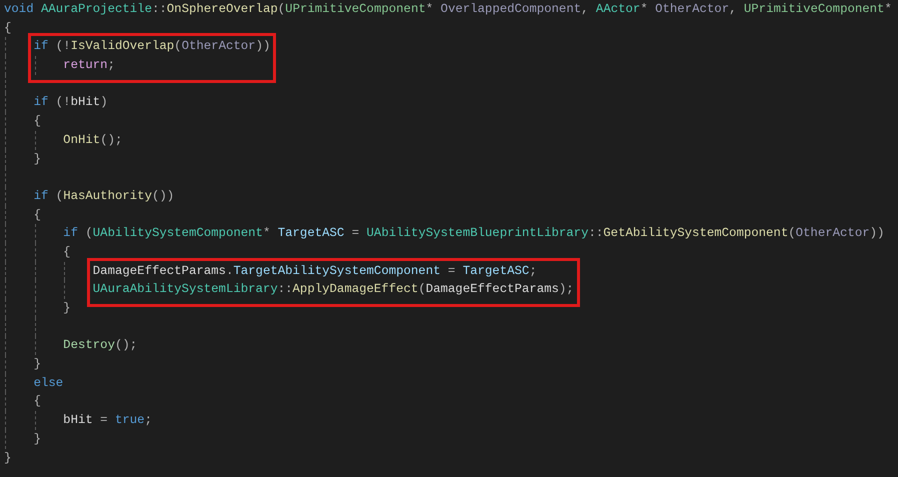 This screenshot has height=477, width=898. What do you see at coordinates (88, 65) in the screenshot?
I see `code-line: return;` at bounding box center [88, 65].